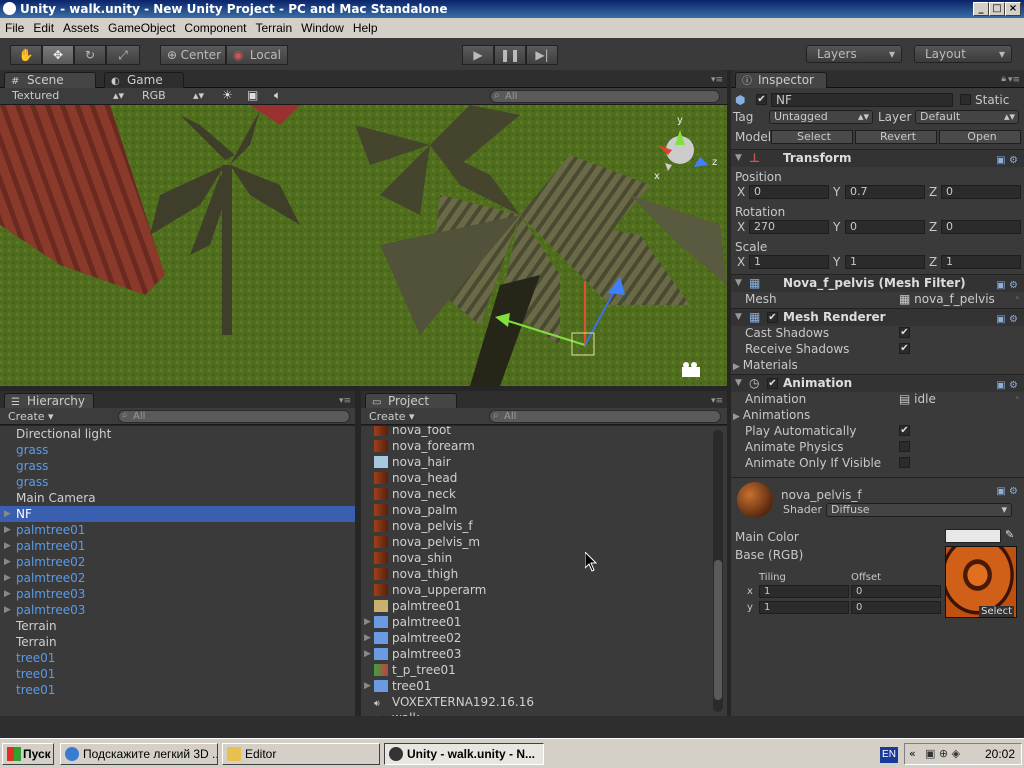 Image resolution: width=1024 pixels, height=768 pixels. Describe the element at coordinates (804, 607) in the screenshot. I see `tiling-y-field: 1` at that location.